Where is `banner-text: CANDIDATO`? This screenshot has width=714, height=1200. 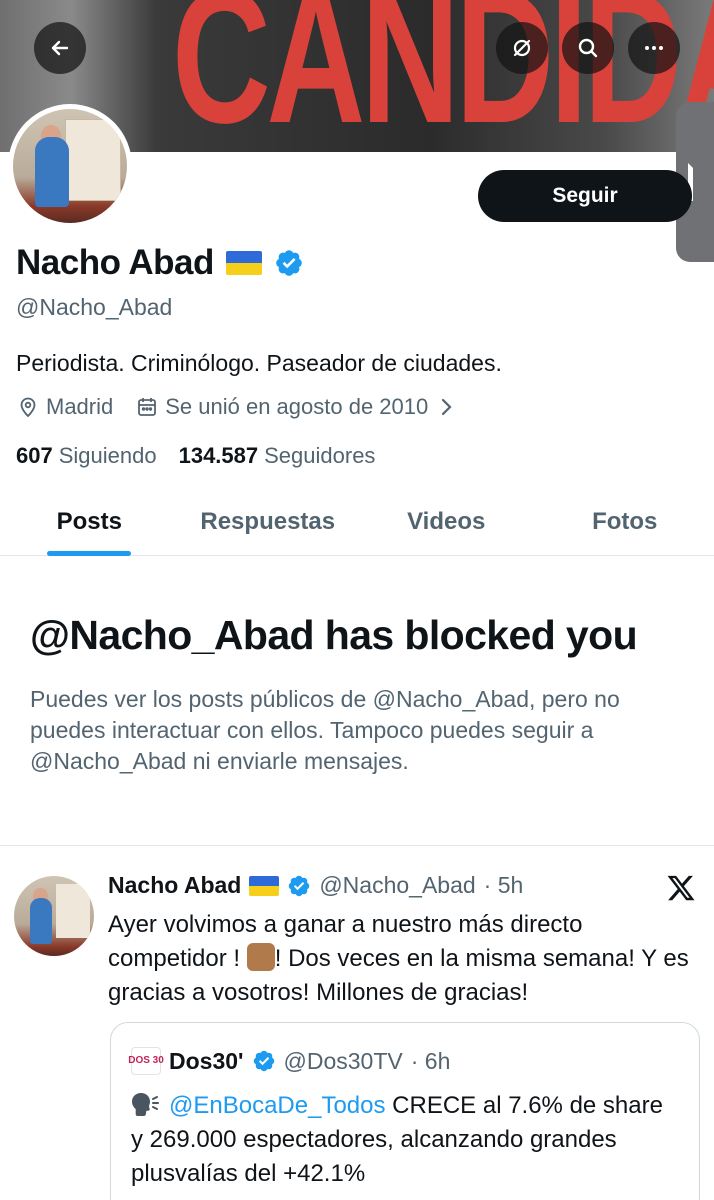 banner-text: CANDIDATO is located at coordinates (443, 76).